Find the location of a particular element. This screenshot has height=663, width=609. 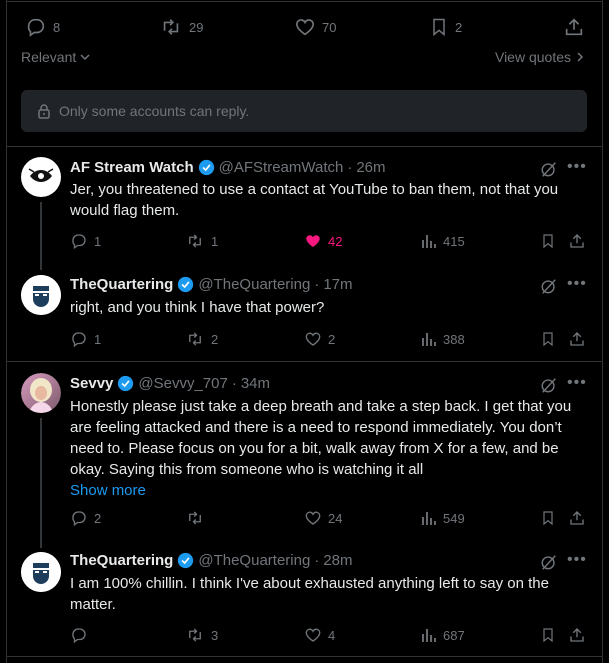

reply-action: 8 is located at coordinates (42, 27).